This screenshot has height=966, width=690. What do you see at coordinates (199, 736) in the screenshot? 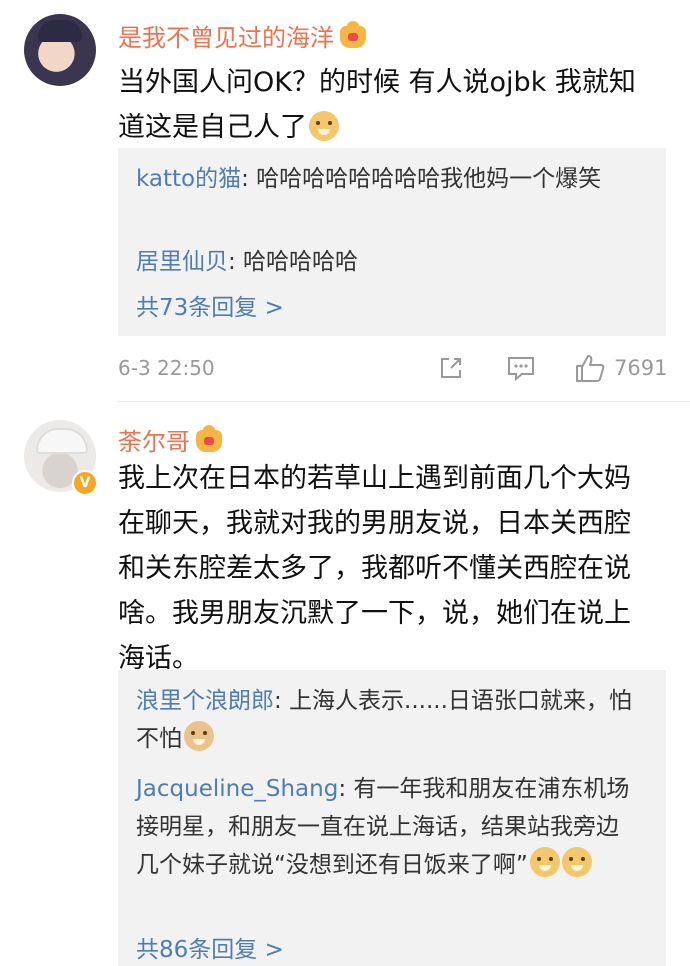
I see `cat-emoji-icon` at bounding box center [199, 736].